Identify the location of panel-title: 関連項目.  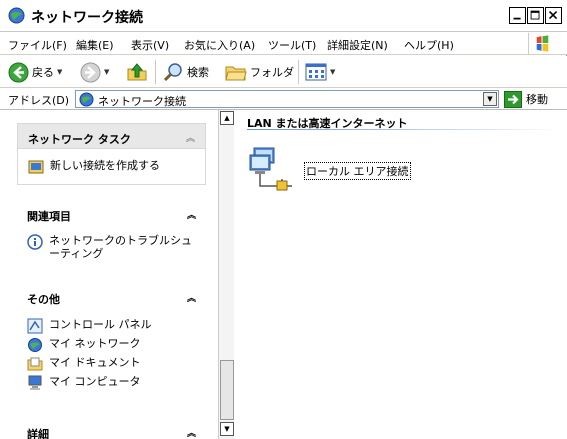
(49, 216).